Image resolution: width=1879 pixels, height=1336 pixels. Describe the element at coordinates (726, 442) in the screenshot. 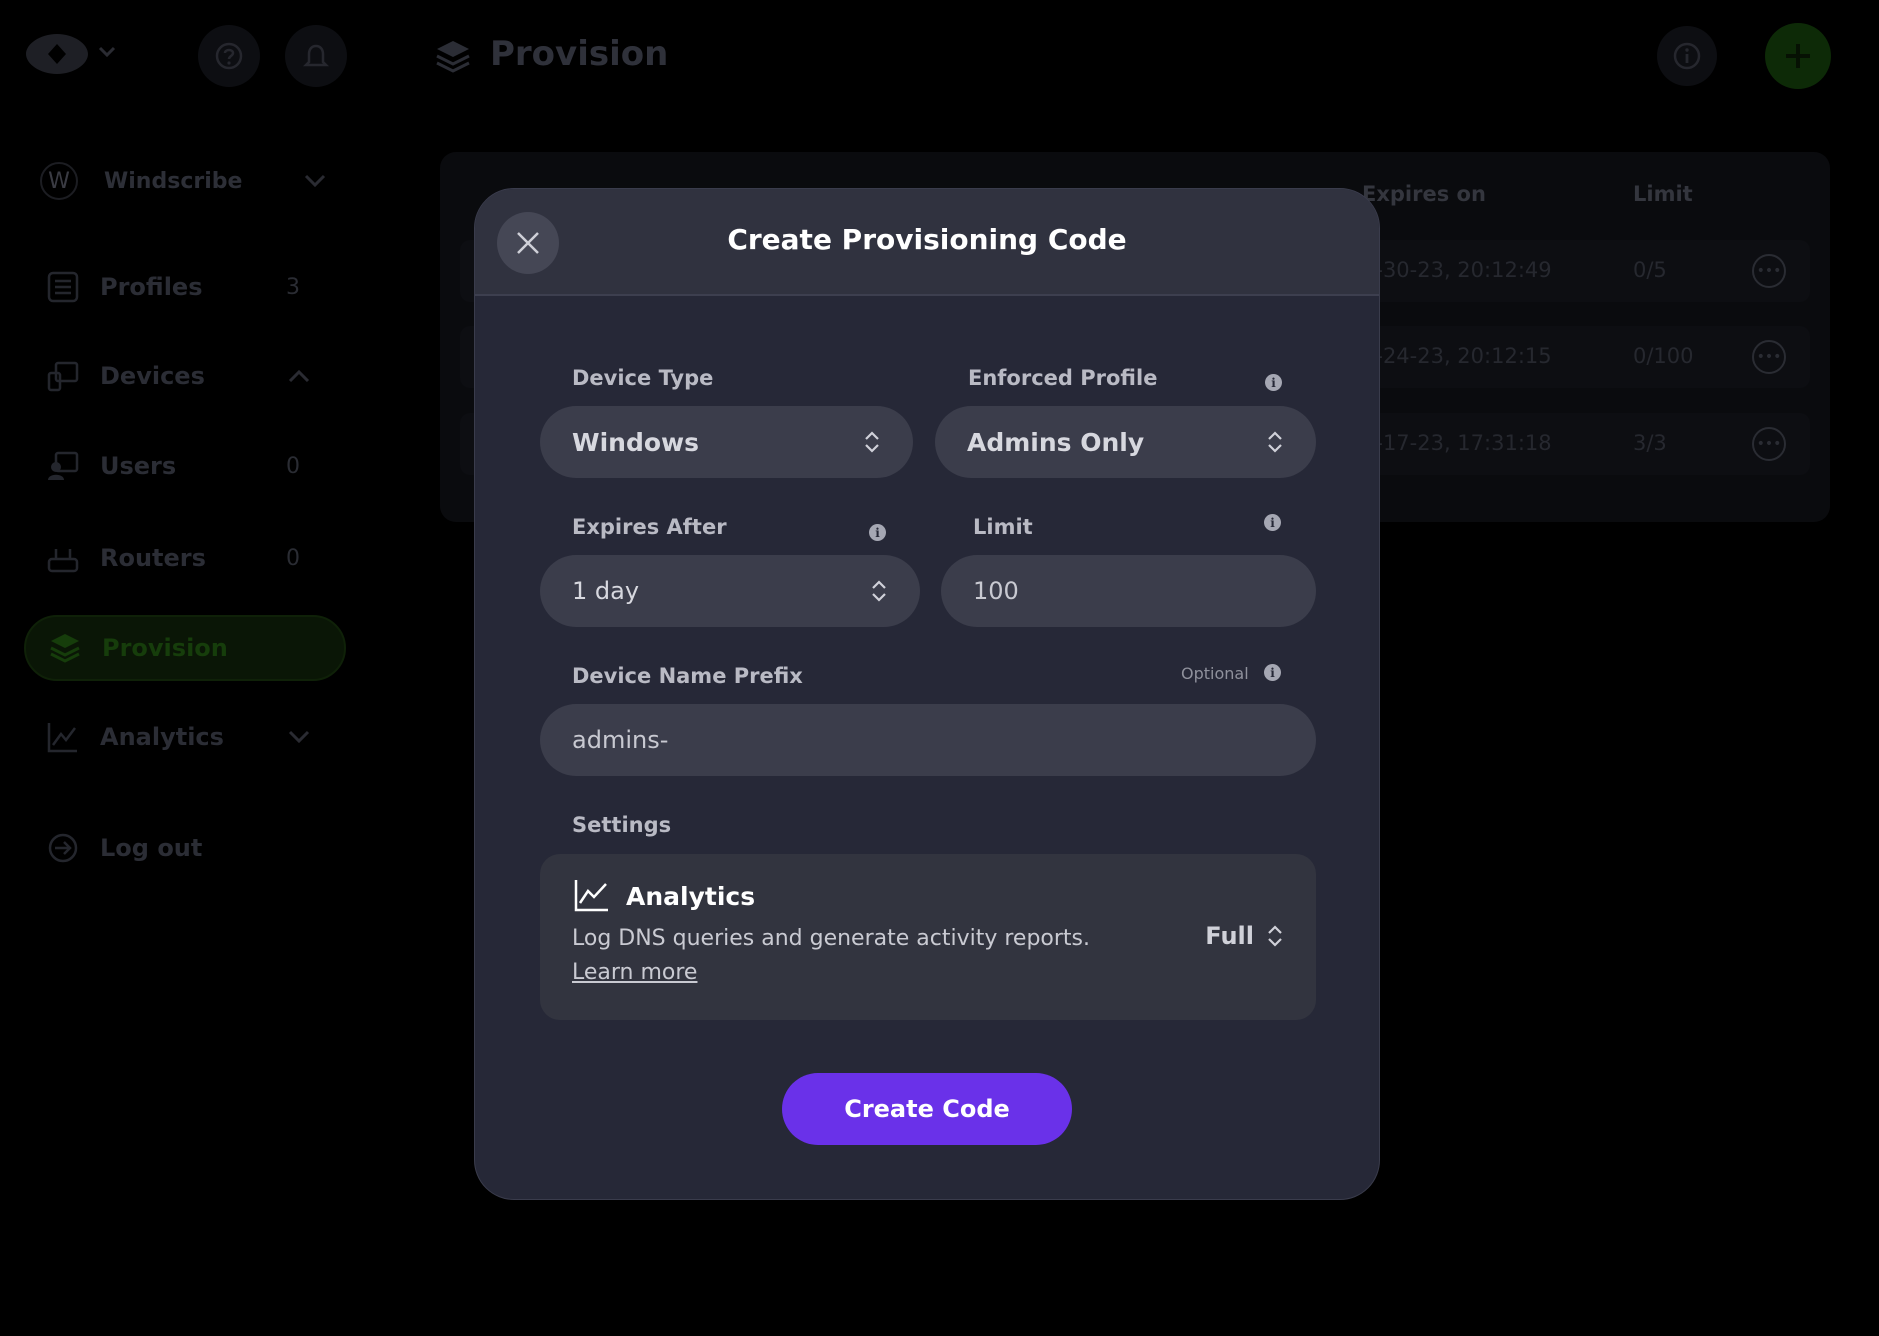

I see `device-type-select: Windows` at that location.